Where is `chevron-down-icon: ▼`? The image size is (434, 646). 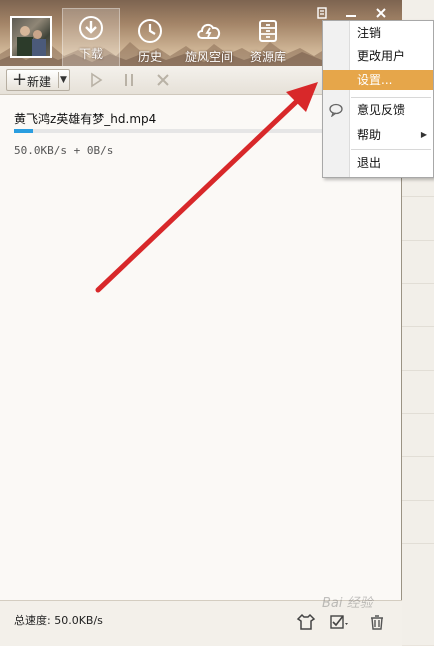 chevron-down-icon: ▼ is located at coordinates (63, 80).